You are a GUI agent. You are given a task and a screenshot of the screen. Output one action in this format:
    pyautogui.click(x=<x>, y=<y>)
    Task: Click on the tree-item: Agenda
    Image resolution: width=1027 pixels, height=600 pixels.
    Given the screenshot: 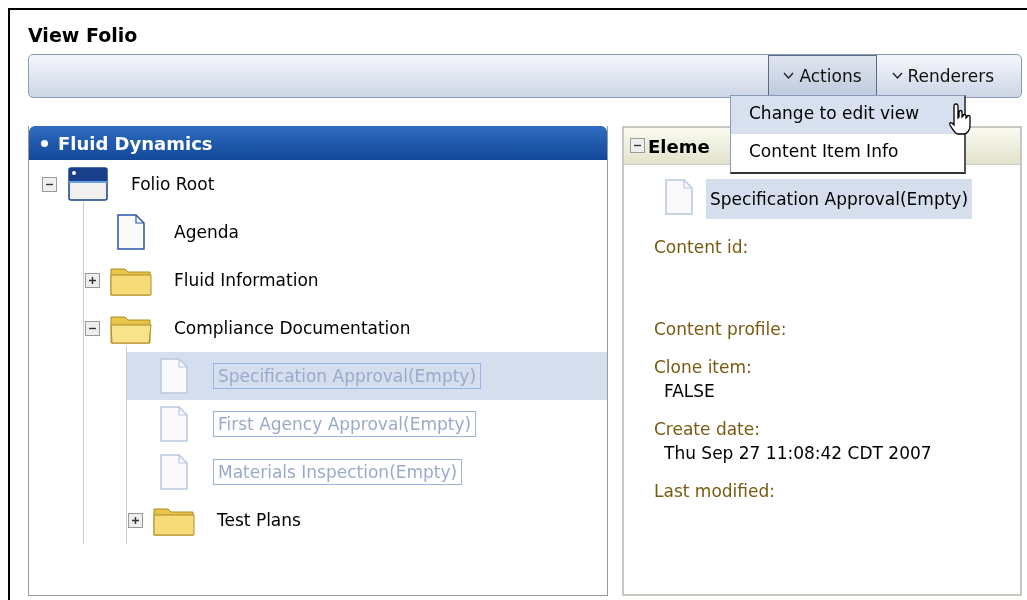 What is the action you would take?
    pyautogui.click(x=206, y=232)
    